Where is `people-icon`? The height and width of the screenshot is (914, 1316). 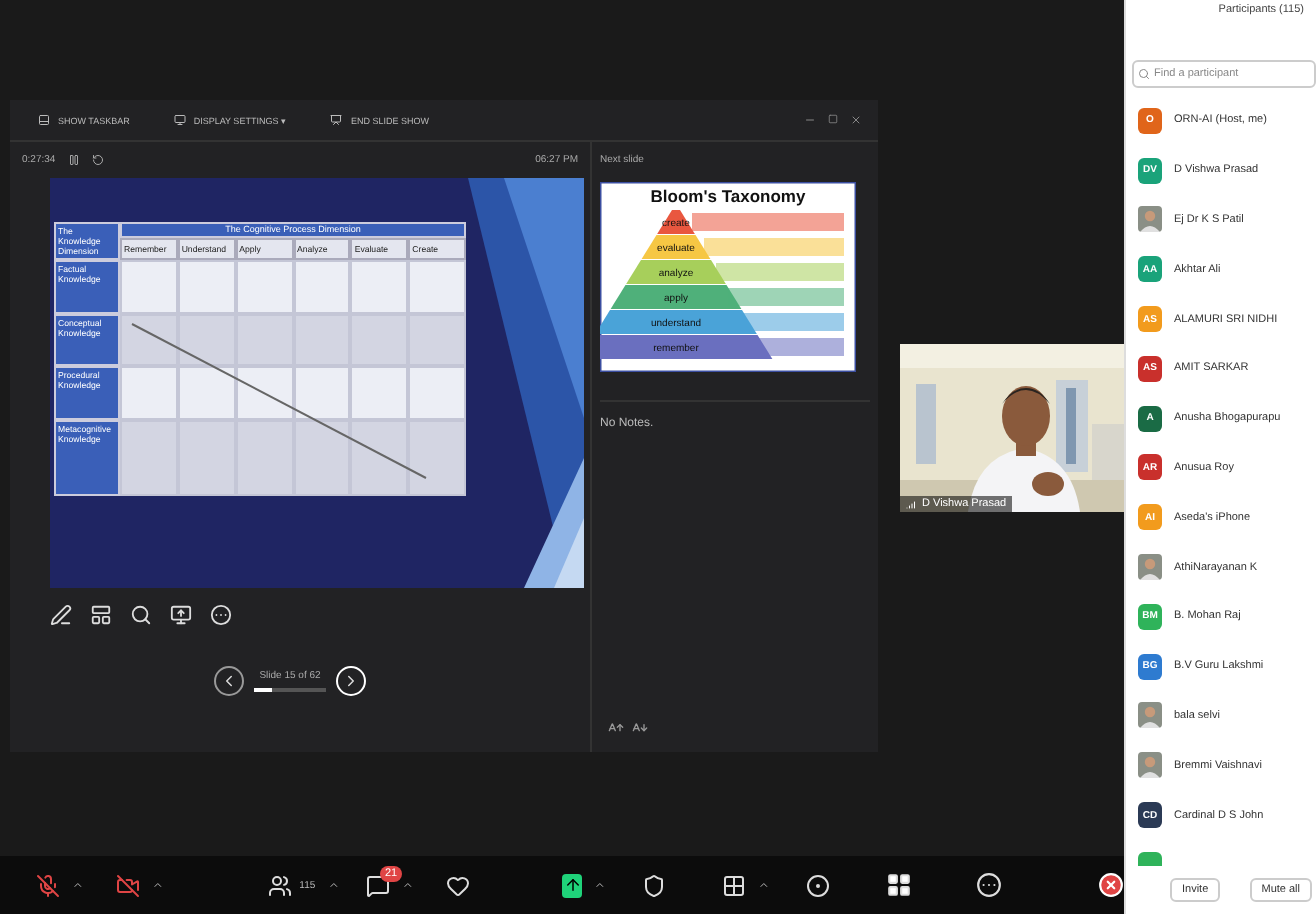
people-icon is located at coordinates (279, 885).